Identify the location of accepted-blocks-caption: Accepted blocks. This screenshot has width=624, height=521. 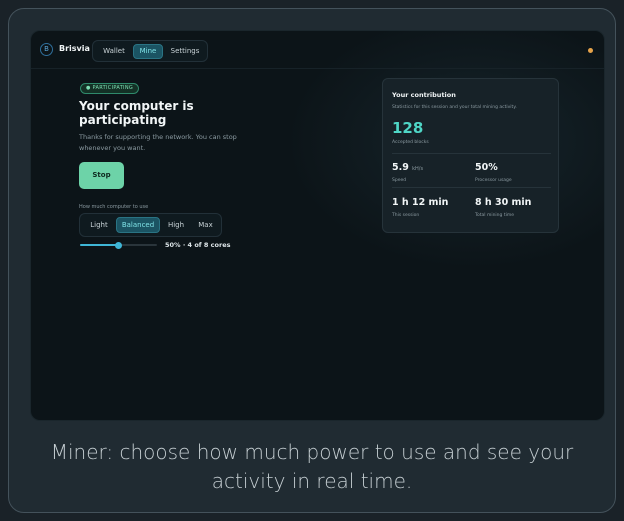
(410, 142).